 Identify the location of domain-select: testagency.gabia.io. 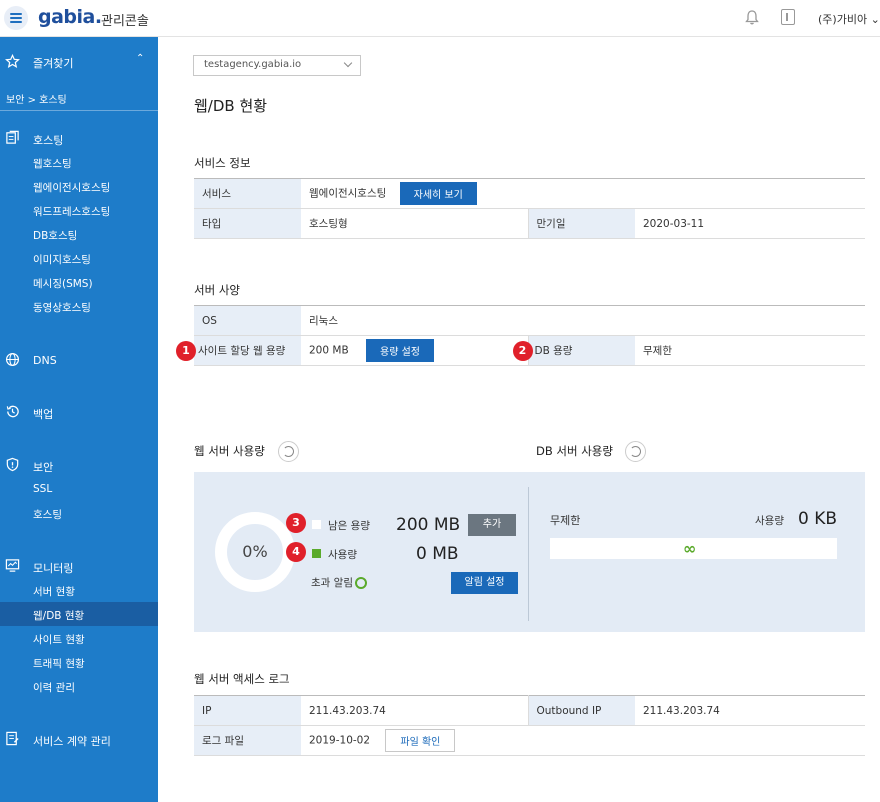
(277, 65).